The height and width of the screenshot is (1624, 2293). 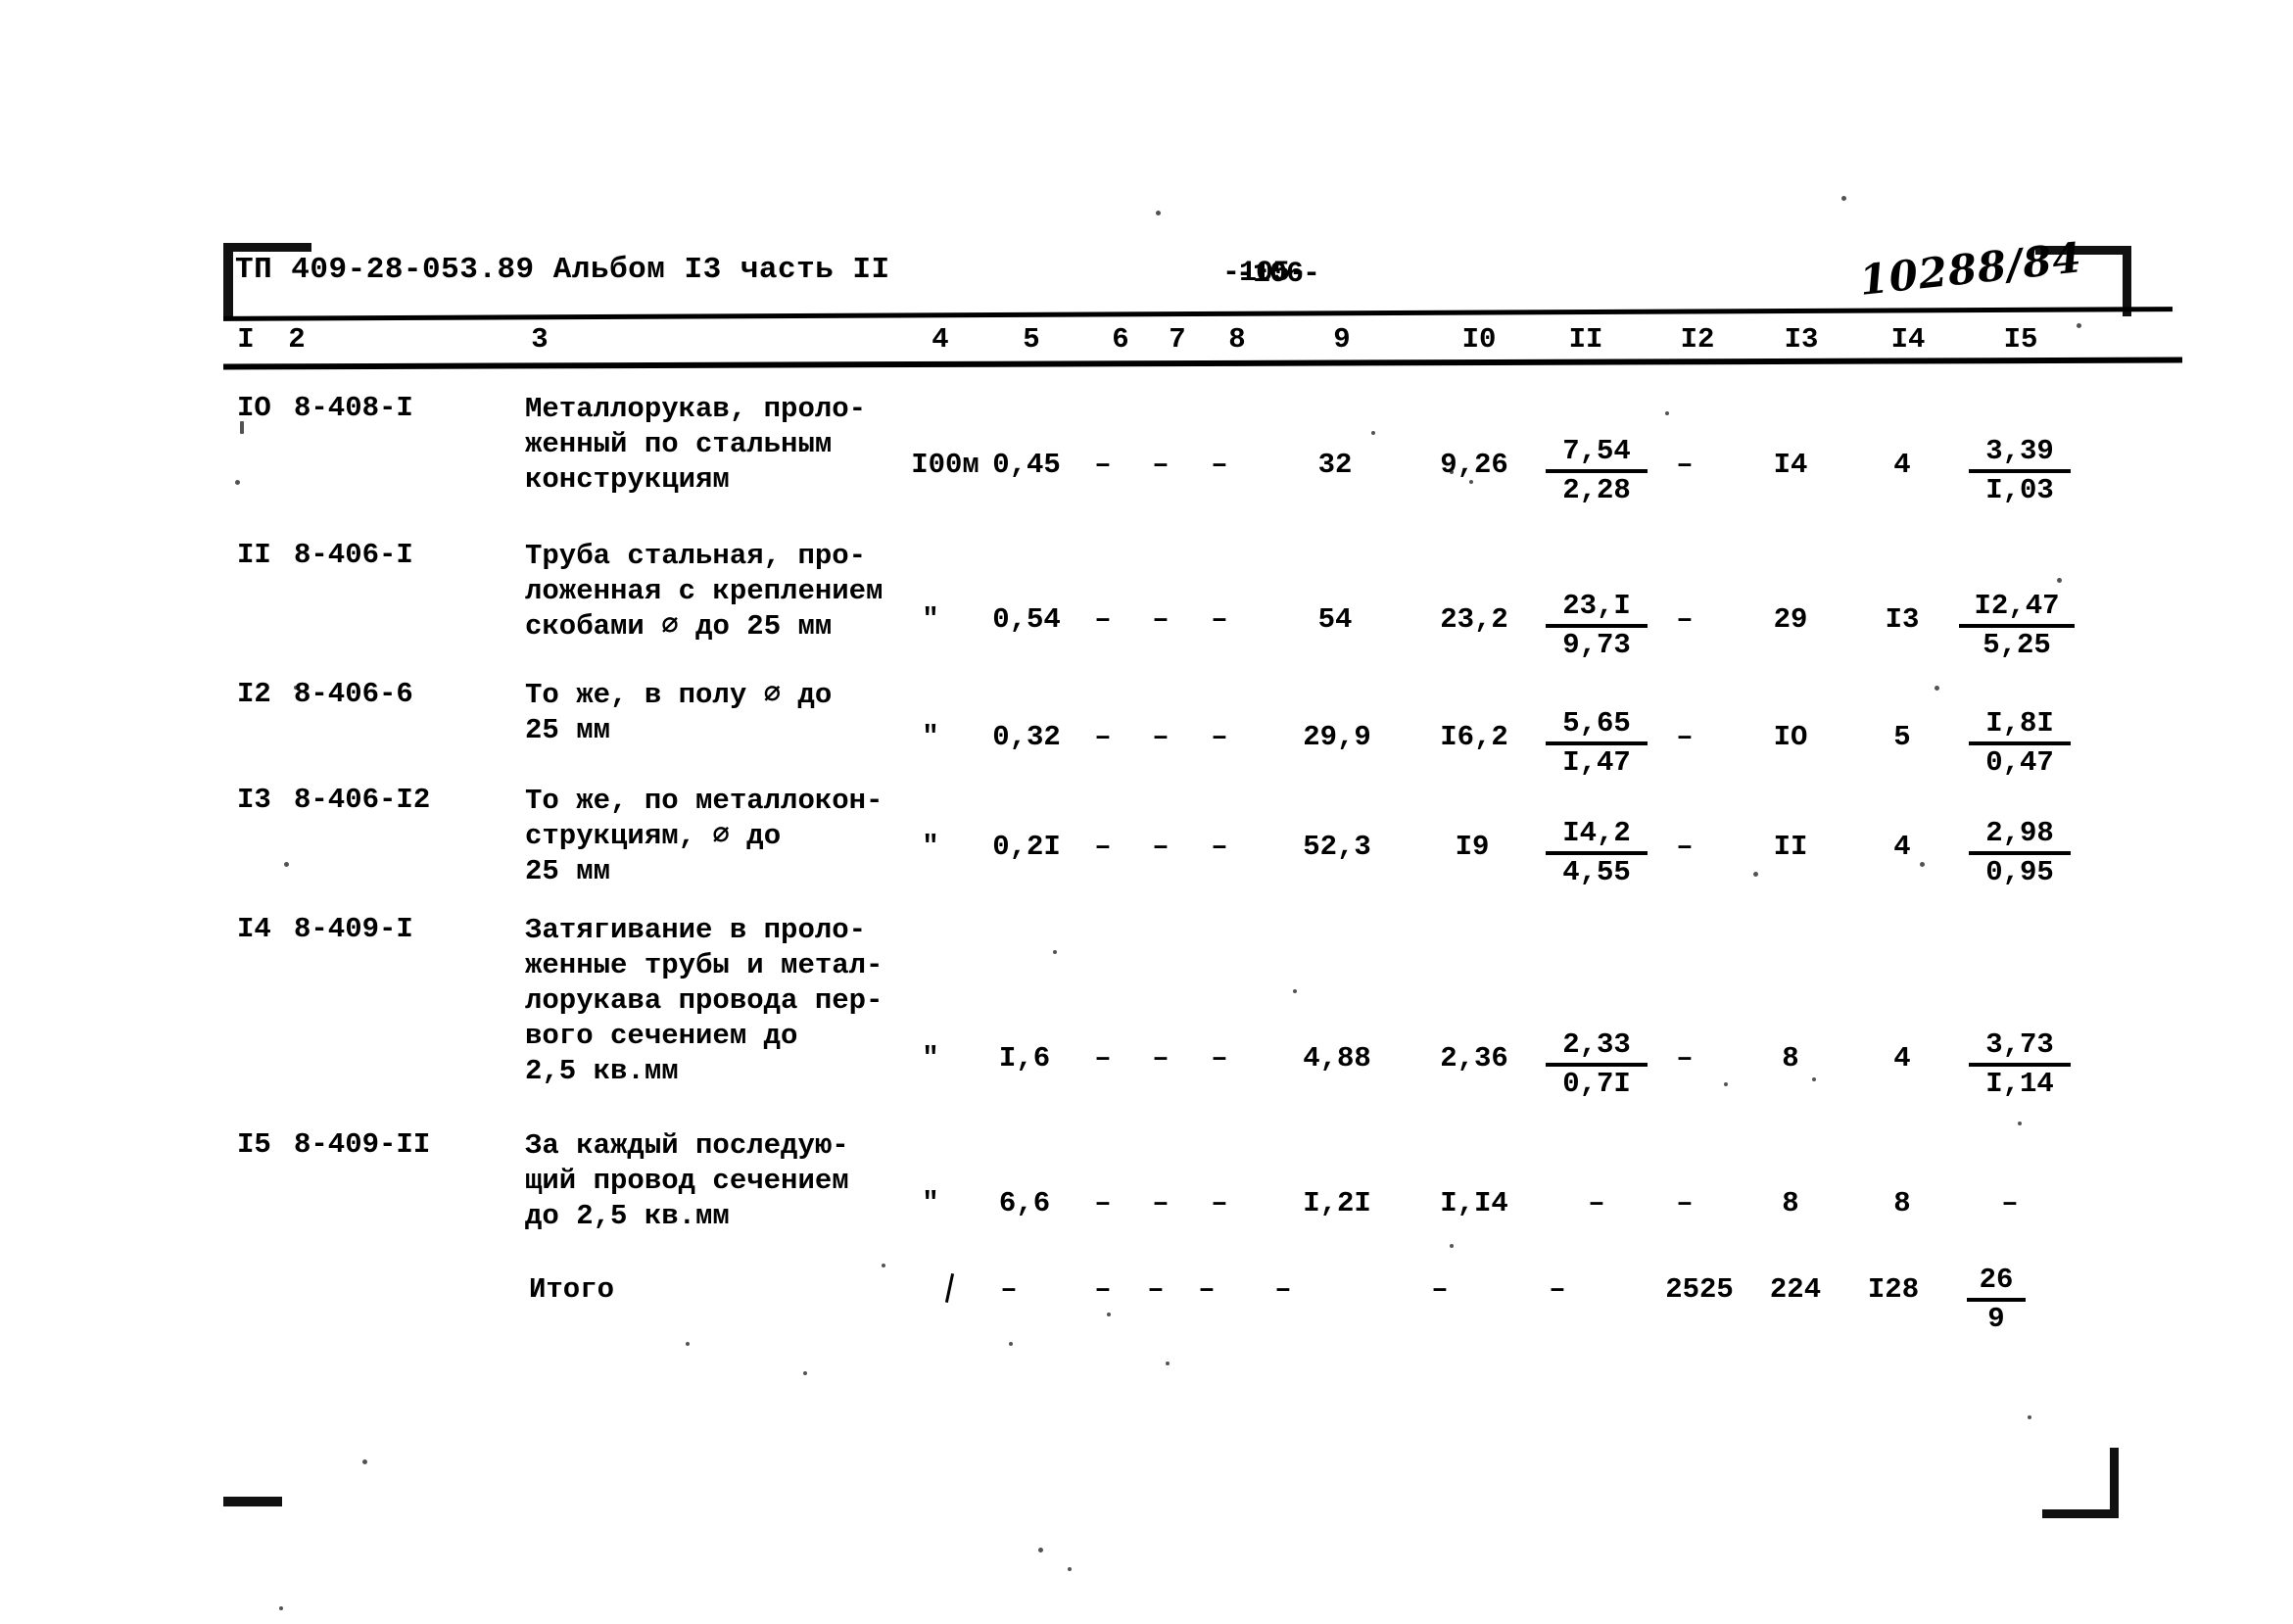 What do you see at coordinates (1026, 465) in the screenshot?
I see `row-col5: 0,45` at bounding box center [1026, 465].